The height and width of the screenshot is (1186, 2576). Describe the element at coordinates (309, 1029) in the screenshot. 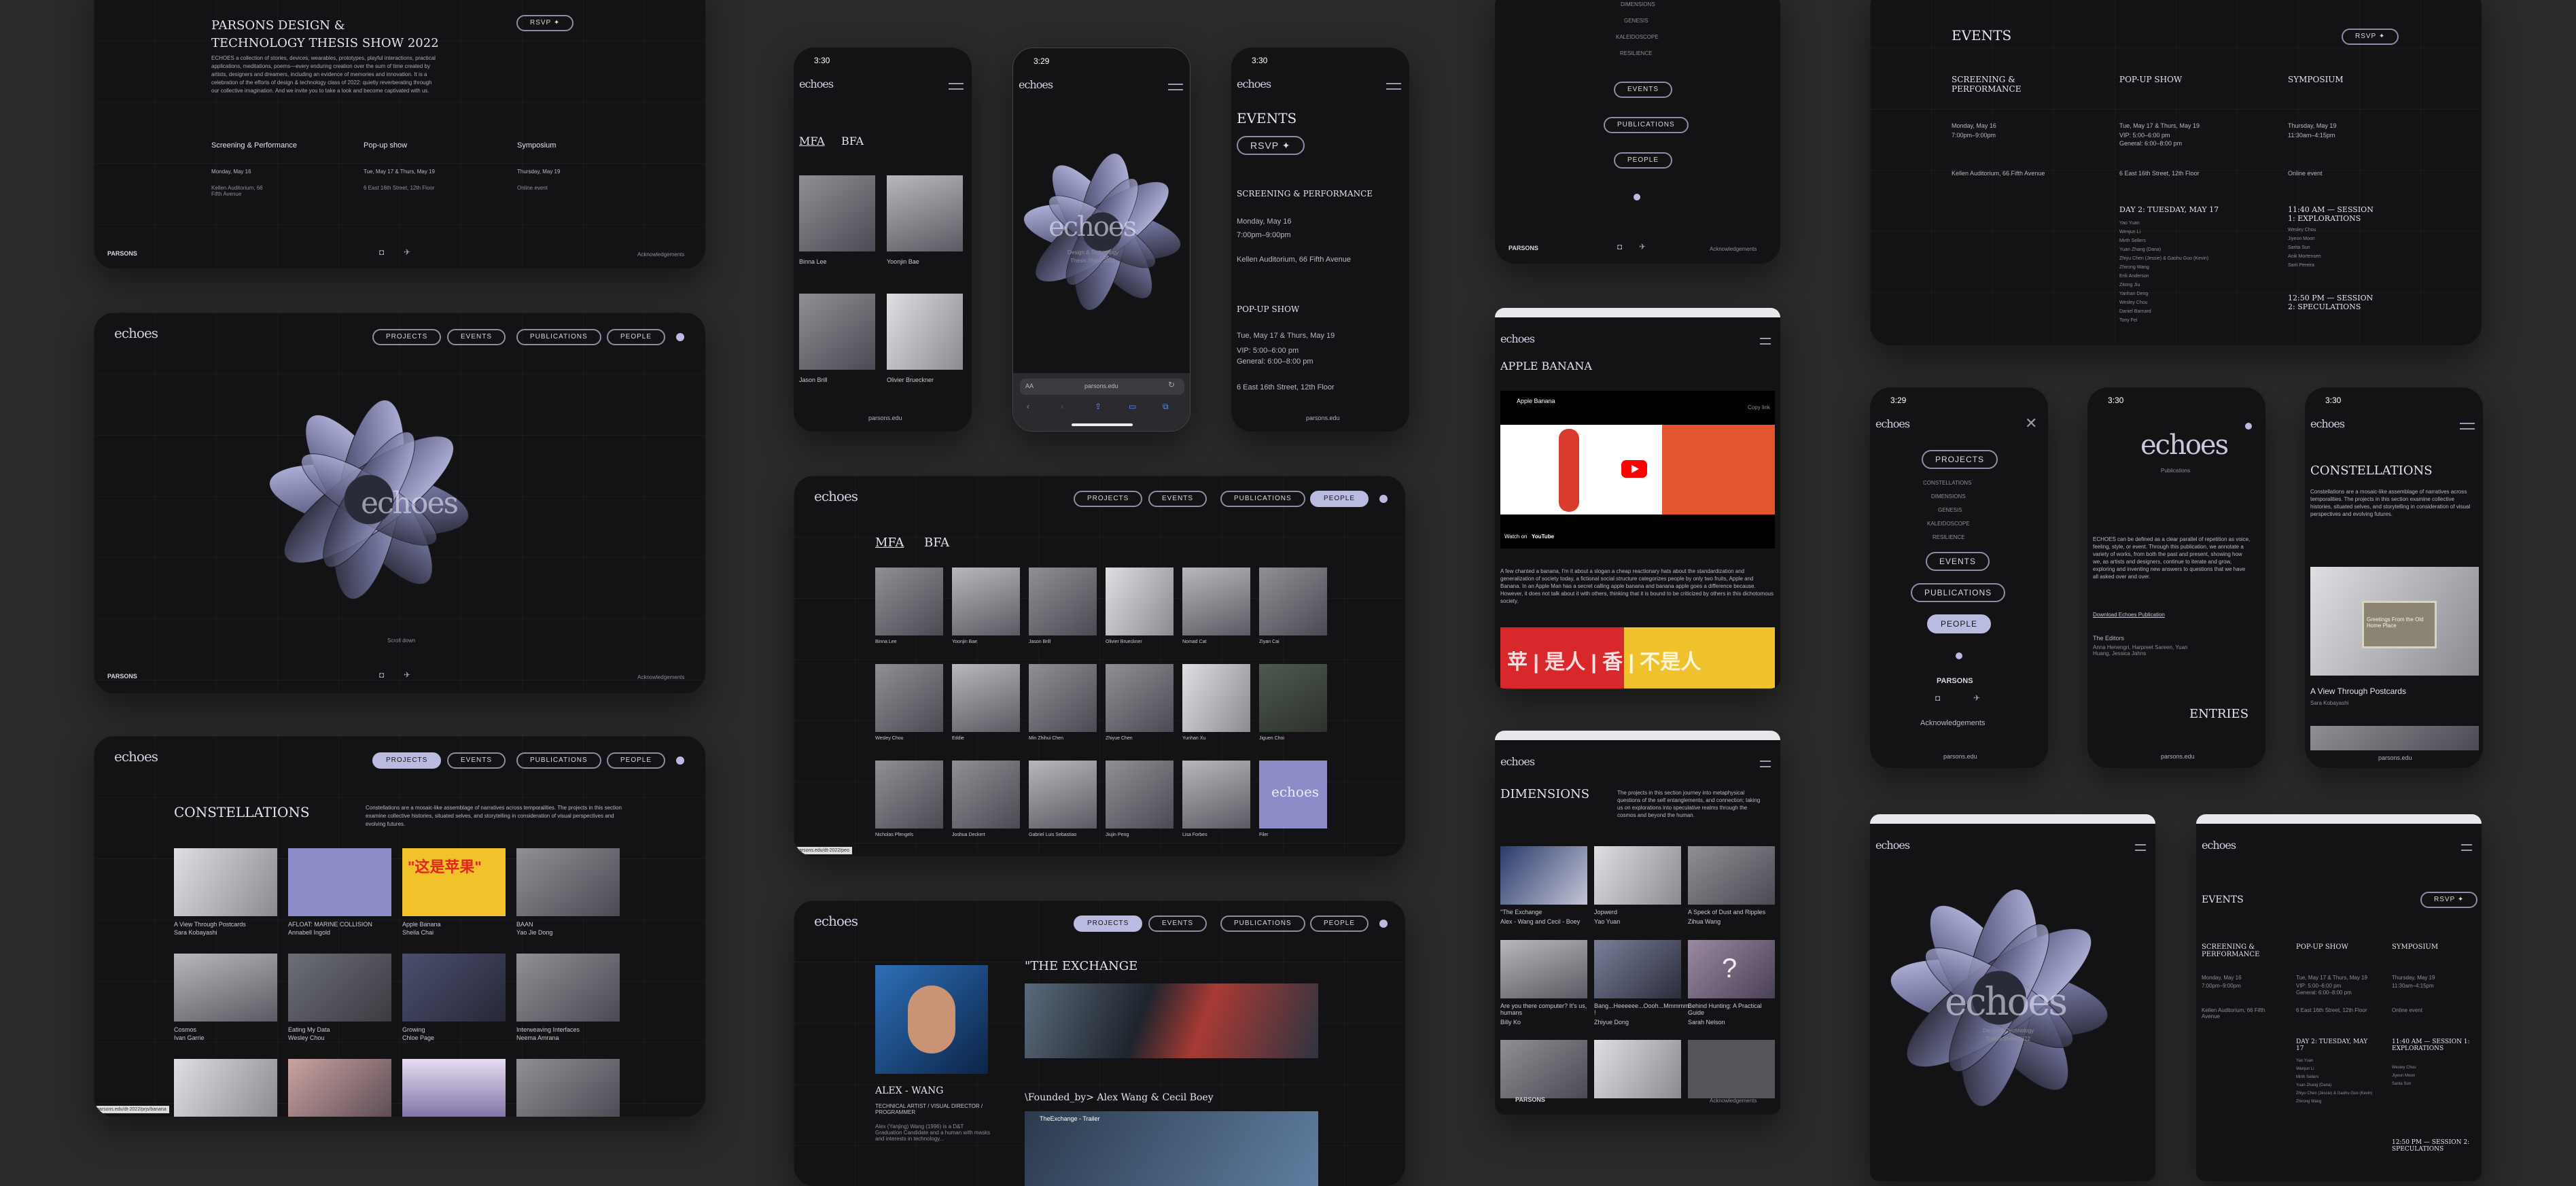

I see `project-title: Eating My Data` at that location.